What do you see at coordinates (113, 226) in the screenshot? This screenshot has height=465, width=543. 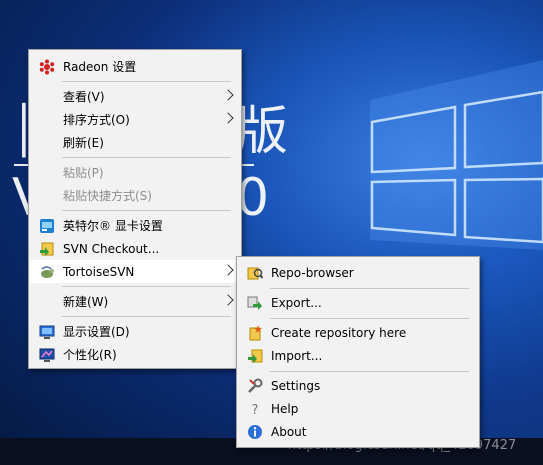 I see `menu-item-label: 英特尔® 显卡设置` at bounding box center [113, 226].